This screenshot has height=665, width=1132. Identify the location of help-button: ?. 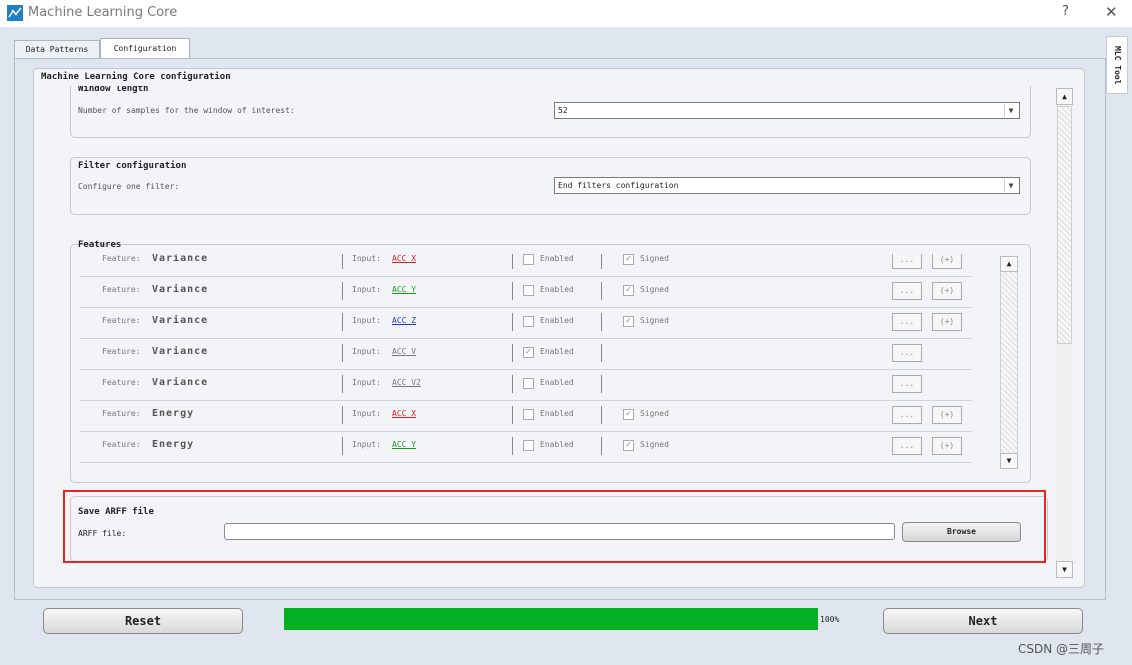
(1065, 11).